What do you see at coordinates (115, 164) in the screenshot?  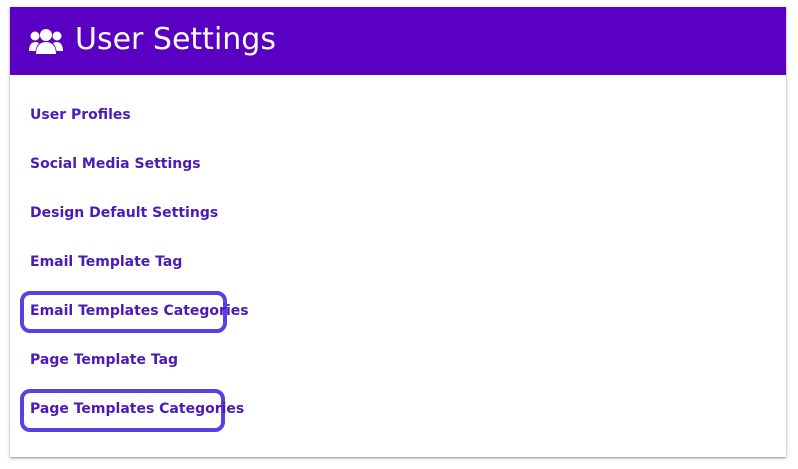 I see `link-social-media-settings: Social Media Settings` at bounding box center [115, 164].